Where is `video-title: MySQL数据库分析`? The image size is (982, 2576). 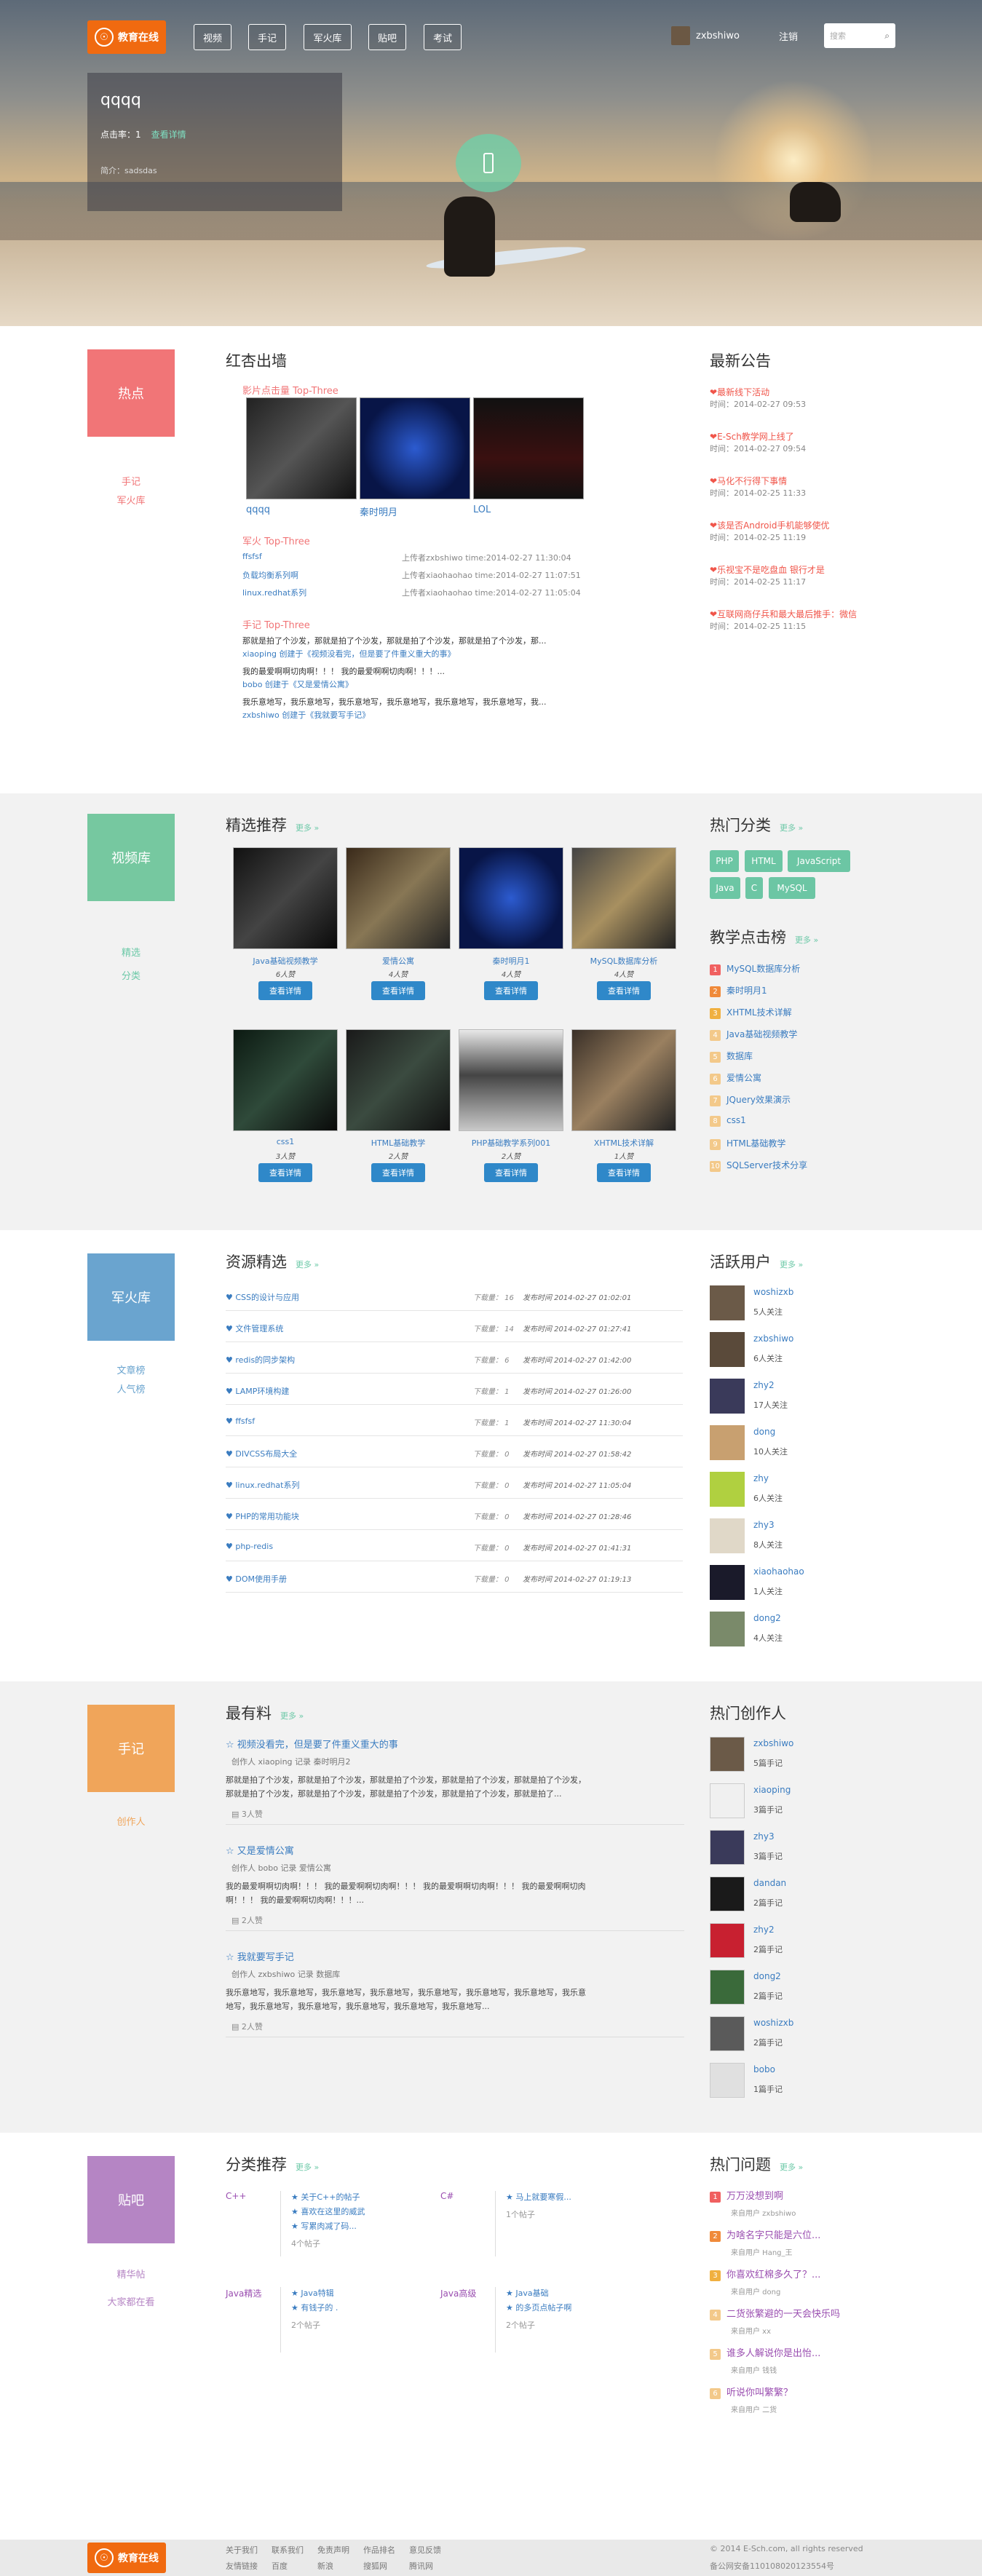 video-title: MySQL数据库分析 is located at coordinates (623, 961).